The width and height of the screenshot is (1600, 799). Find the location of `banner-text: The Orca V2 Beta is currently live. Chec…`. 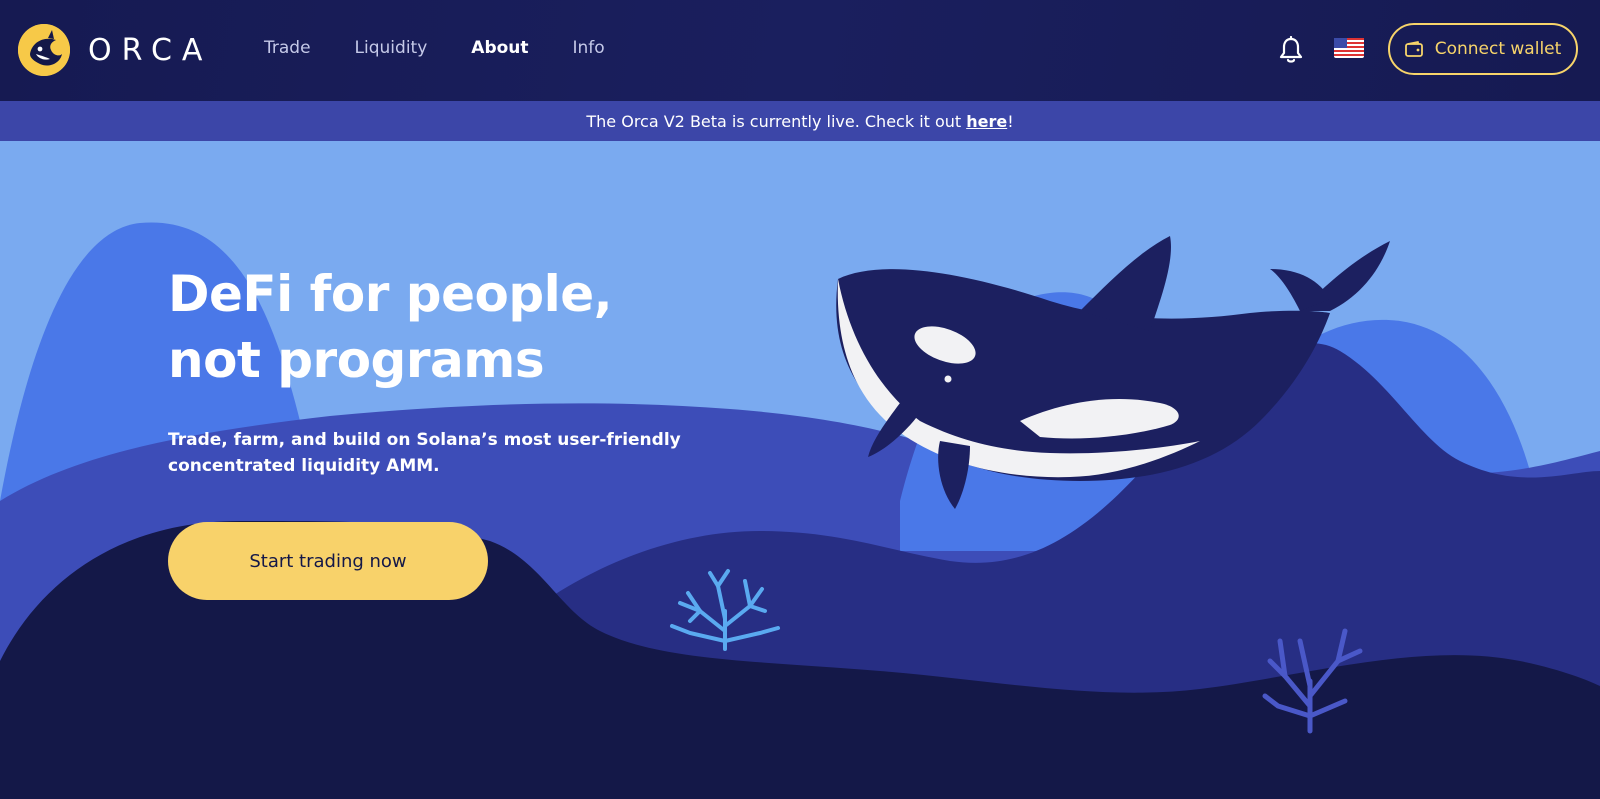

banner-text: The Orca V2 Beta is currently live. Chec… is located at coordinates (774, 121).